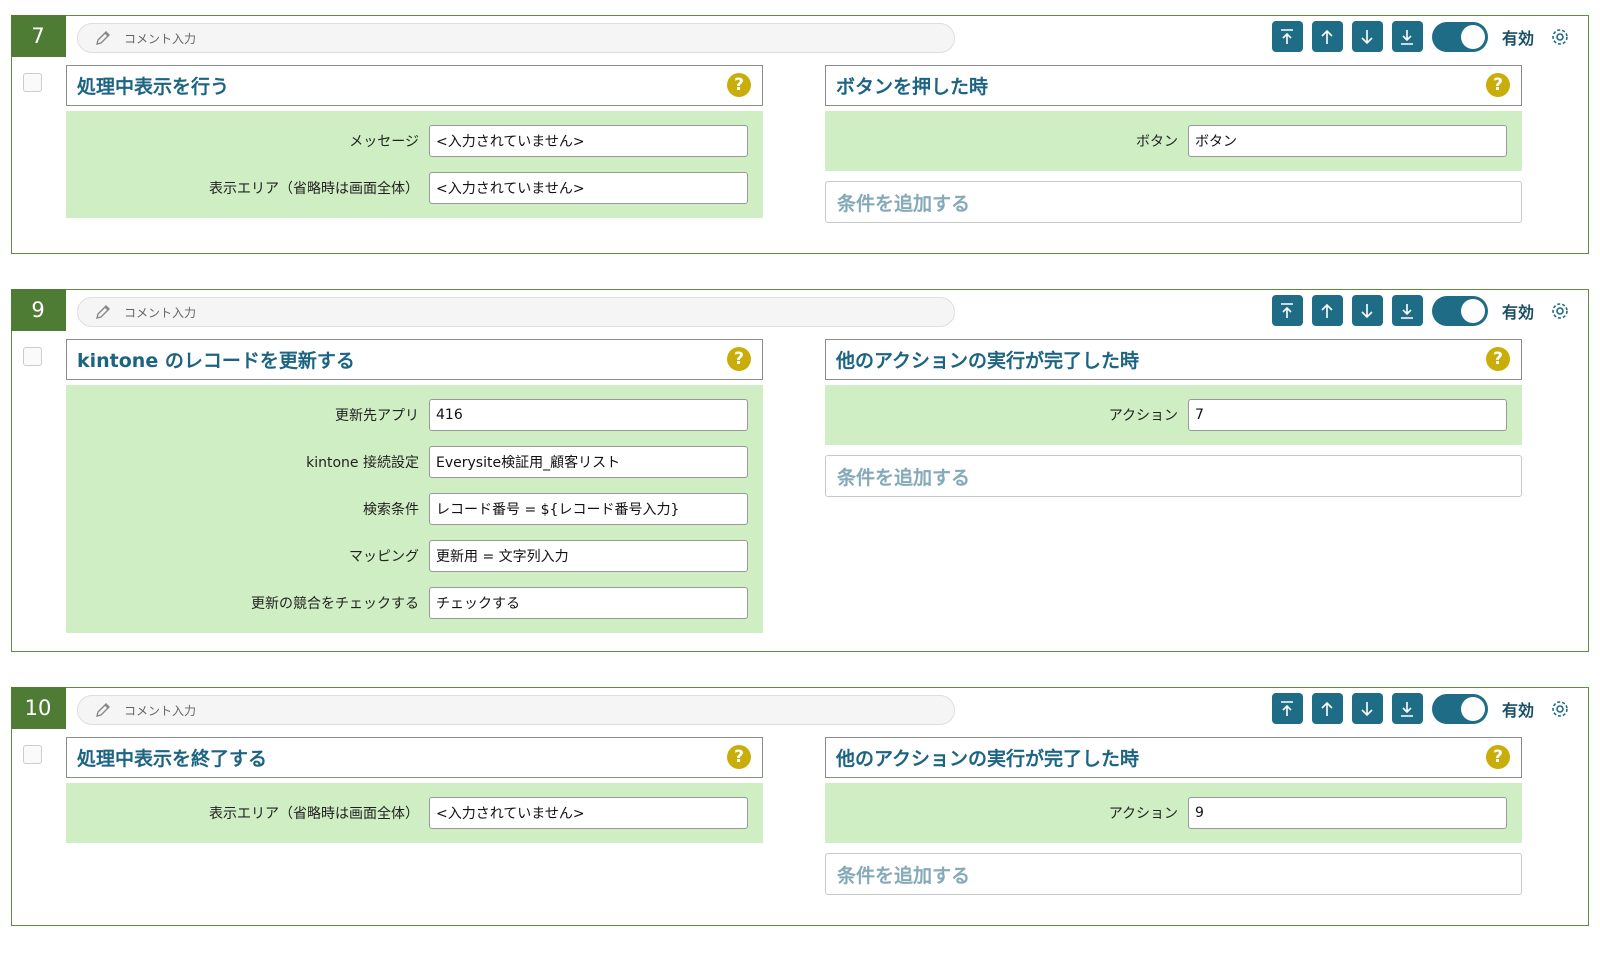 This screenshot has height=959, width=1600. Describe the element at coordinates (391, 510) in the screenshot. I see `field-label: 検索条件` at that location.